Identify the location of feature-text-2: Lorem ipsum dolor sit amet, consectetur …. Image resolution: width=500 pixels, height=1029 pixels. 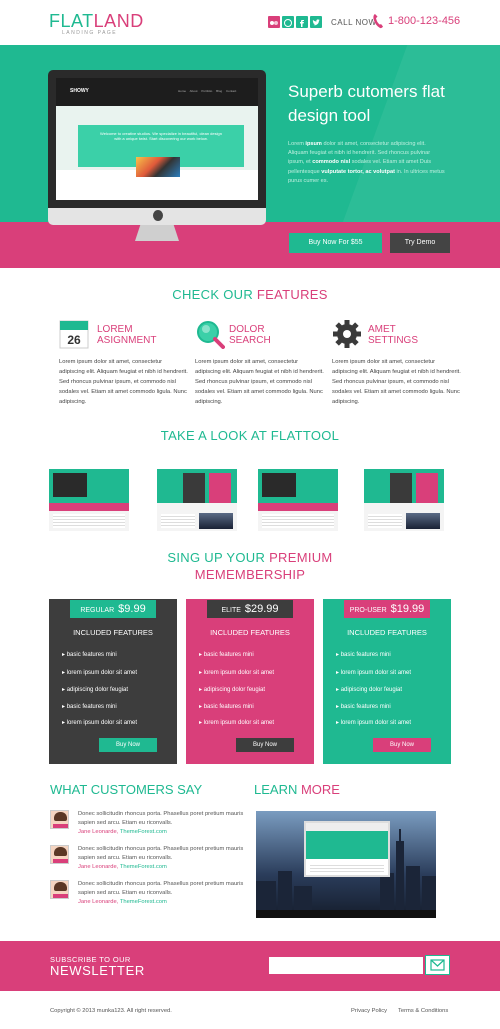
(259, 382).